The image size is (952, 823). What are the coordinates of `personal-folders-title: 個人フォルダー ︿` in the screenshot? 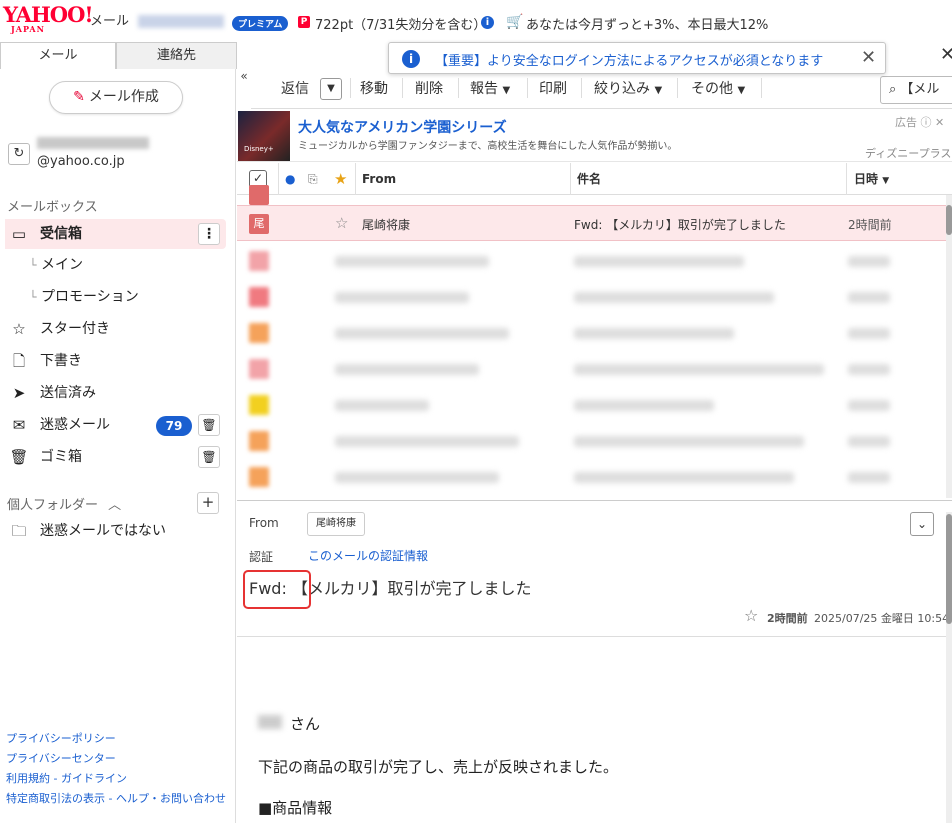 It's located at (64, 503).